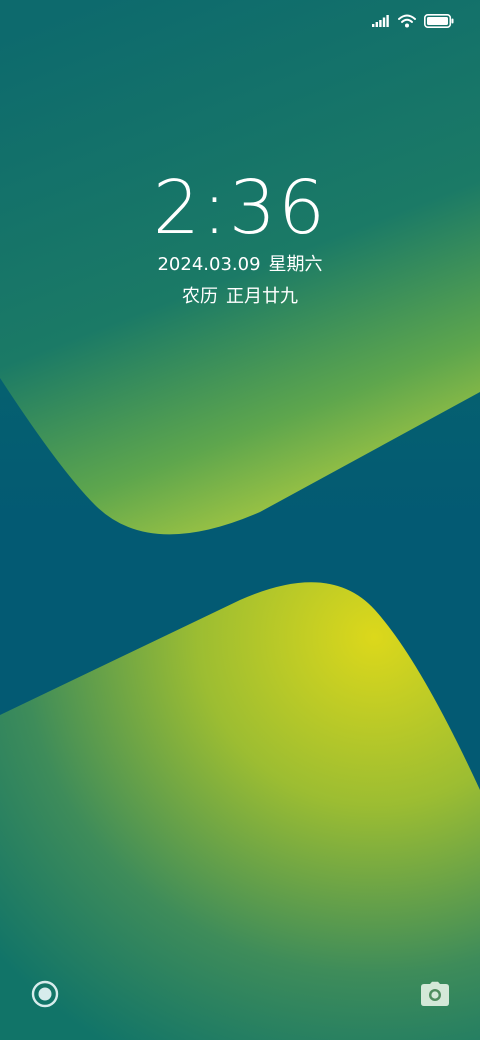 Image resolution: width=480 pixels, height=1040 pixels. I want to click on lunar-date: 正月廿九, so click(262, 296).